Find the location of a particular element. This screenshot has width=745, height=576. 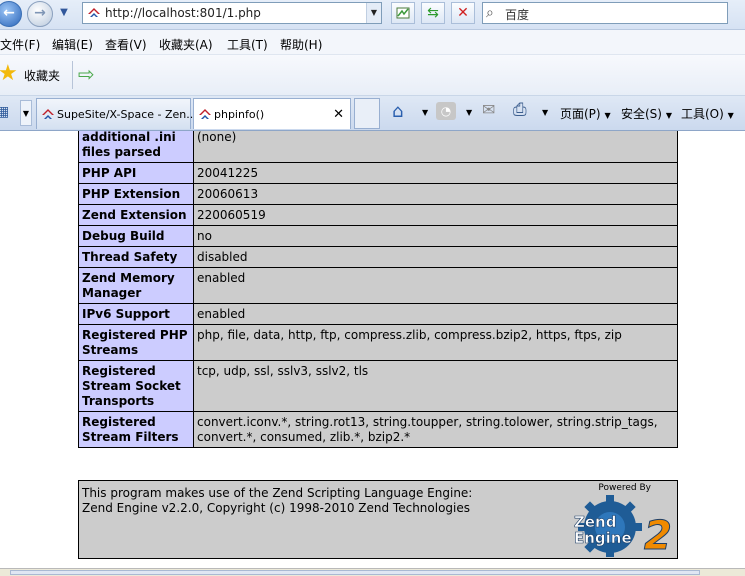

table-row: Zend Extension 220060519 is located at coordinates (378, 215).